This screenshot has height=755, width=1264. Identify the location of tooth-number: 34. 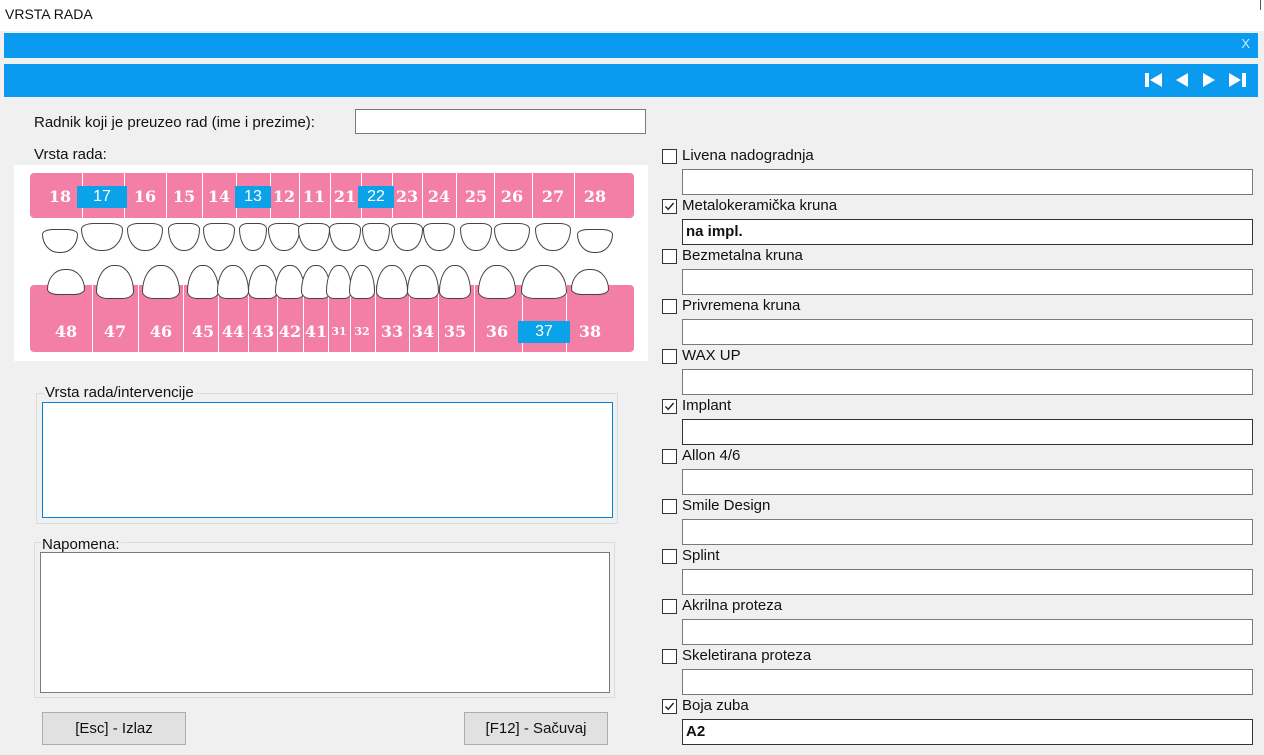
(423, 332).